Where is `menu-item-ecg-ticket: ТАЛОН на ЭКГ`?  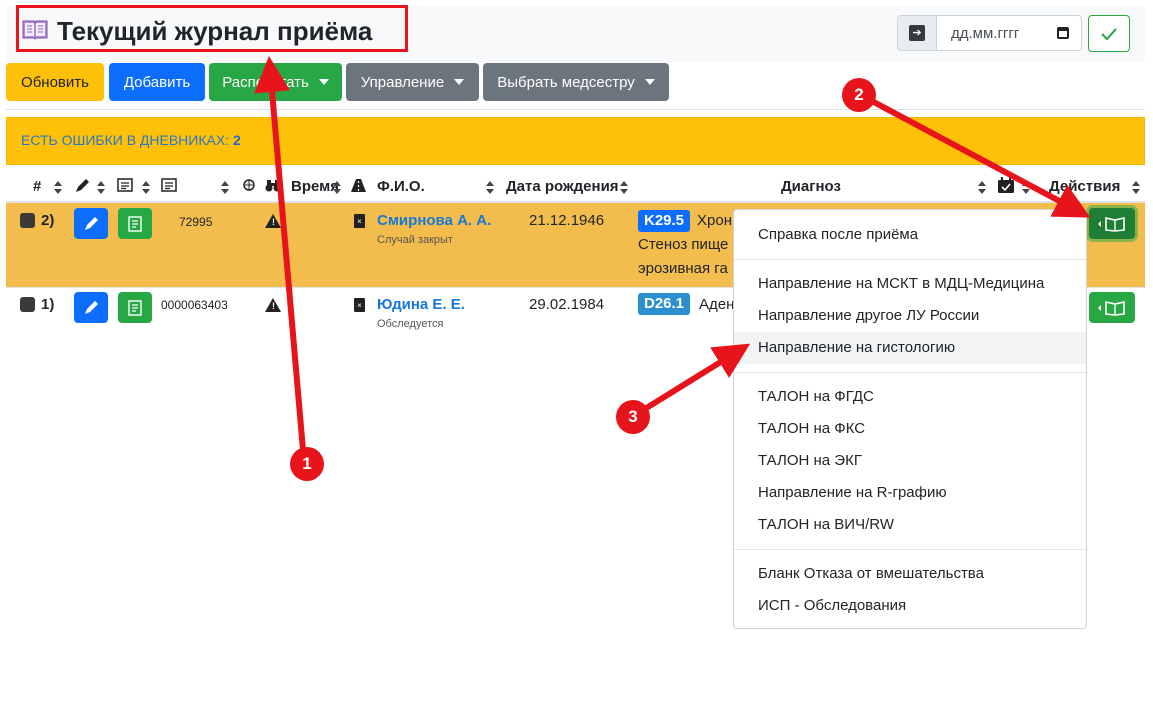 menu-item-ecg-ticket: ТАЛОН на ЭКГ is located at coordinates (910, 461).